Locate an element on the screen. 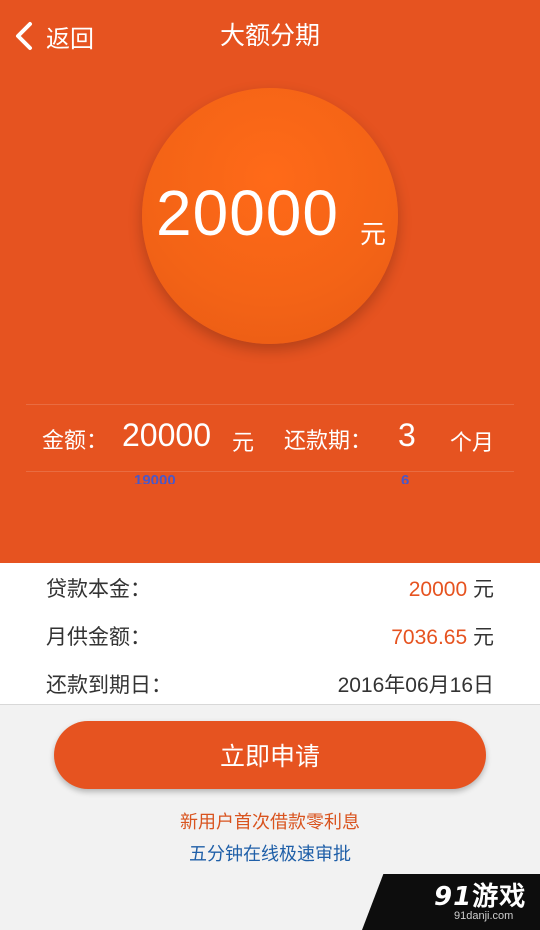 Image resolution: width=540 pixels, height=930 pixels. nav-bar: 返回 大额分期 is located at coordinates (270, 35).